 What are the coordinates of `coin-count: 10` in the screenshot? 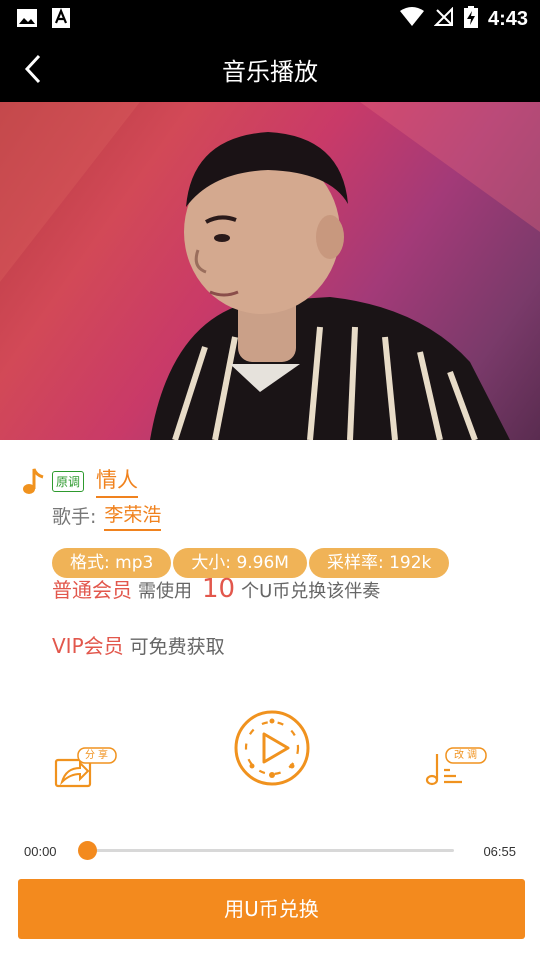 It's located at (219, 589).